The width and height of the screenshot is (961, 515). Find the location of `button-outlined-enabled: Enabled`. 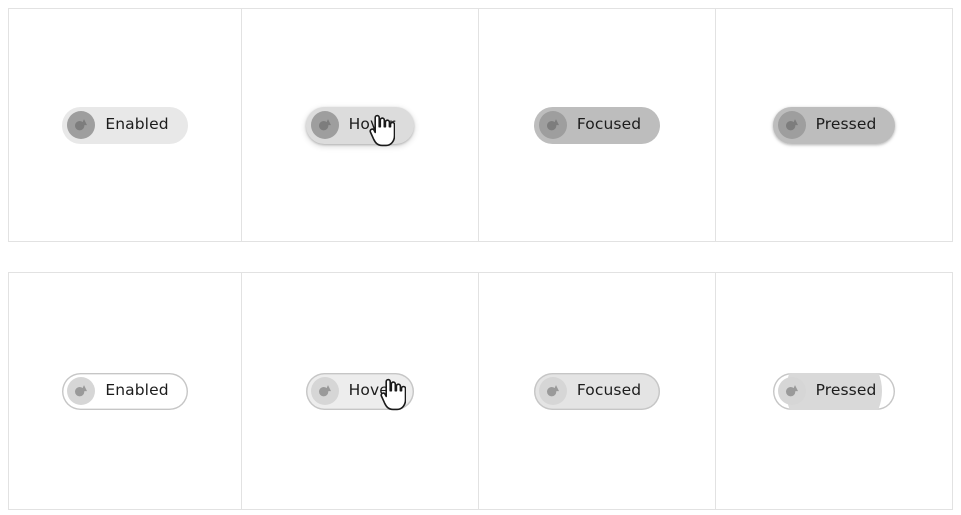

button-outlined-enabled: Enabled is located at coordinates (125, 391).